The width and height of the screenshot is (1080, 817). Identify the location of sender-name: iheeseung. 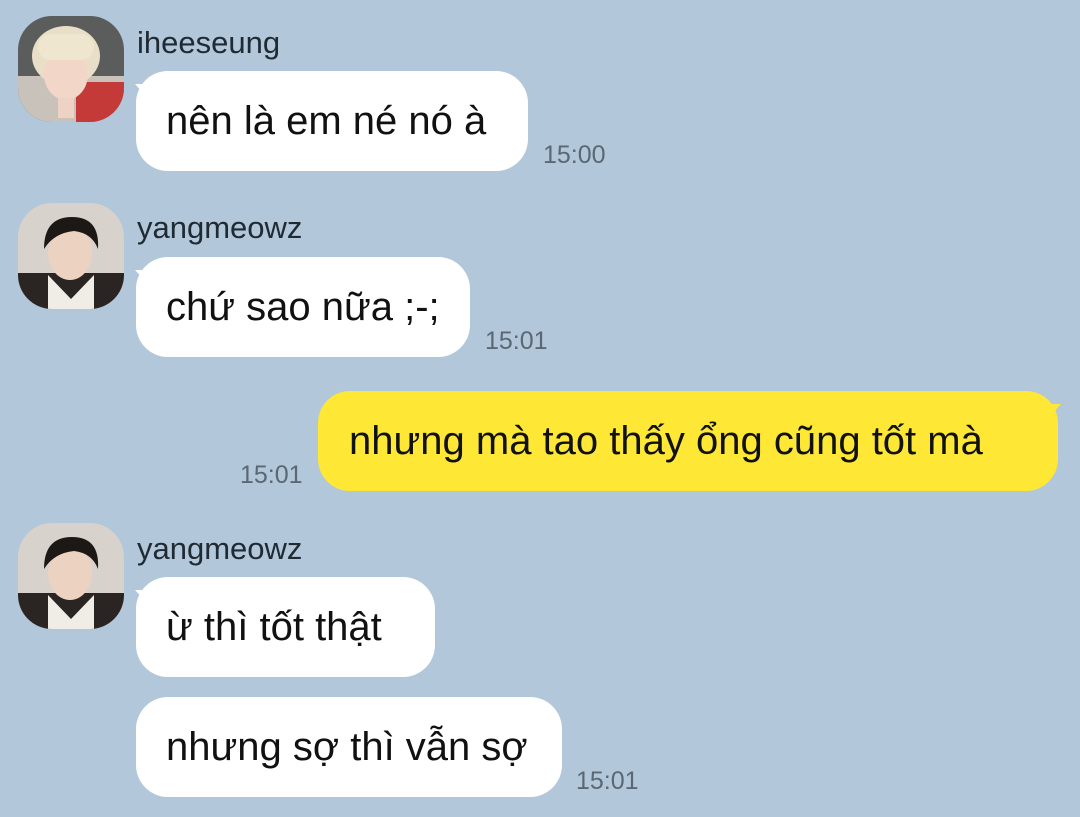
(209, 42).